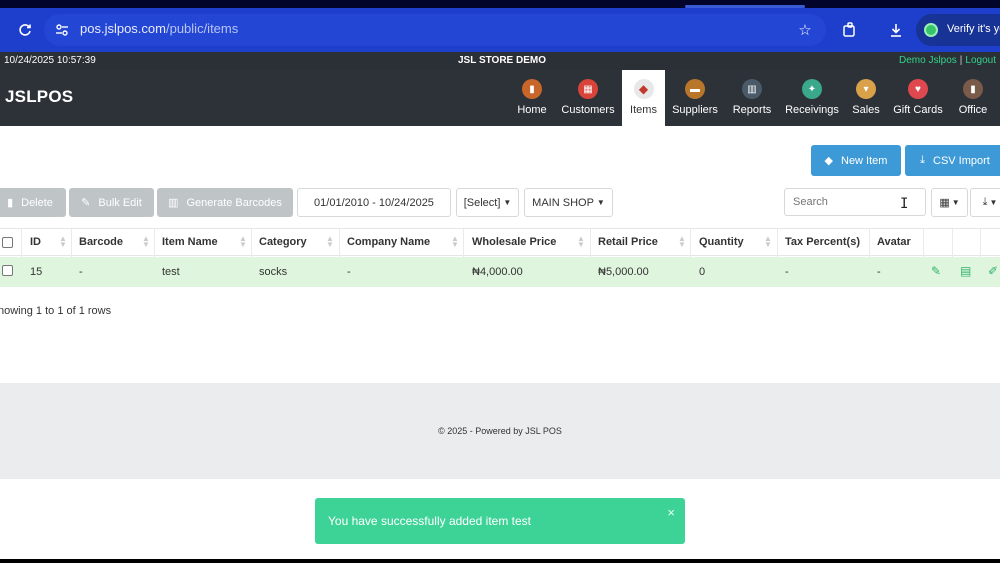 This screenshot has height=563, width=1000. I want to click on user-links: Demo Jslpos | Logout, so click(947, 60).